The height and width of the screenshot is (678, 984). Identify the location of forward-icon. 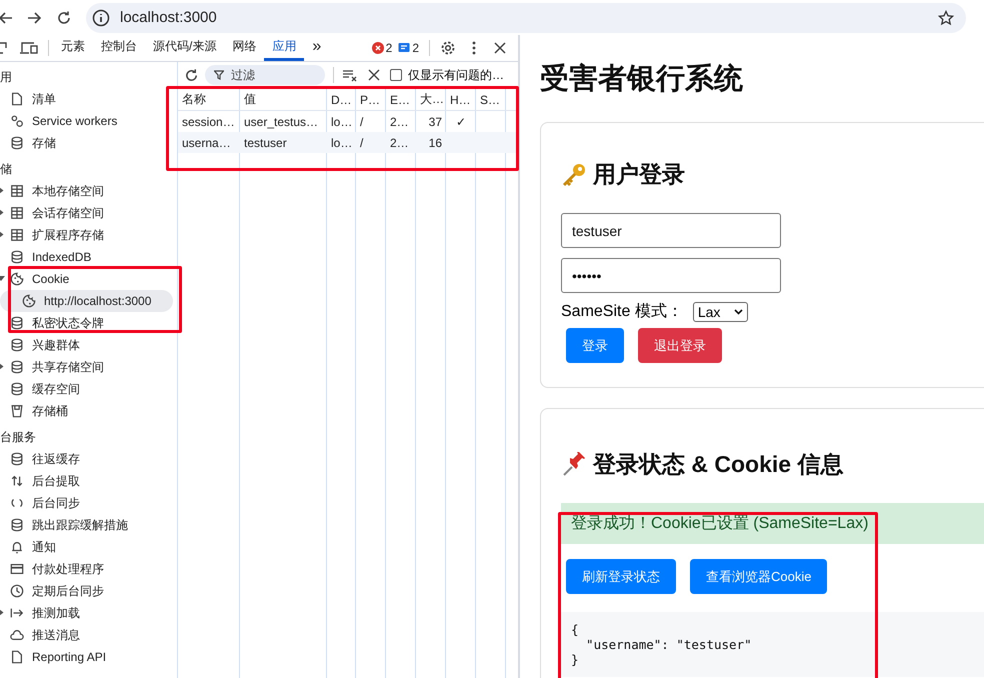
(34, 18).